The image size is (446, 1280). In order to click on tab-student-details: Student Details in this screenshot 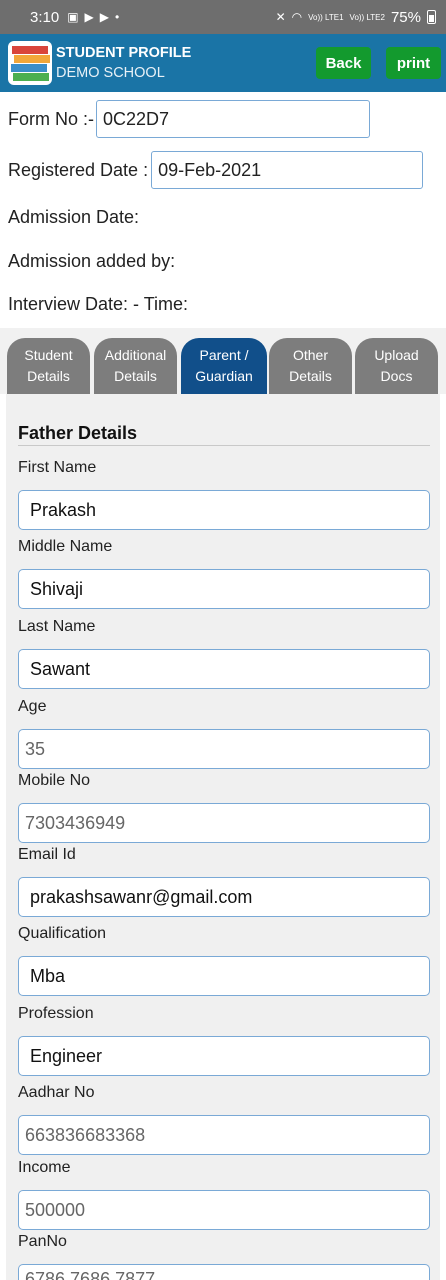, I will do `click(48, 366)`.